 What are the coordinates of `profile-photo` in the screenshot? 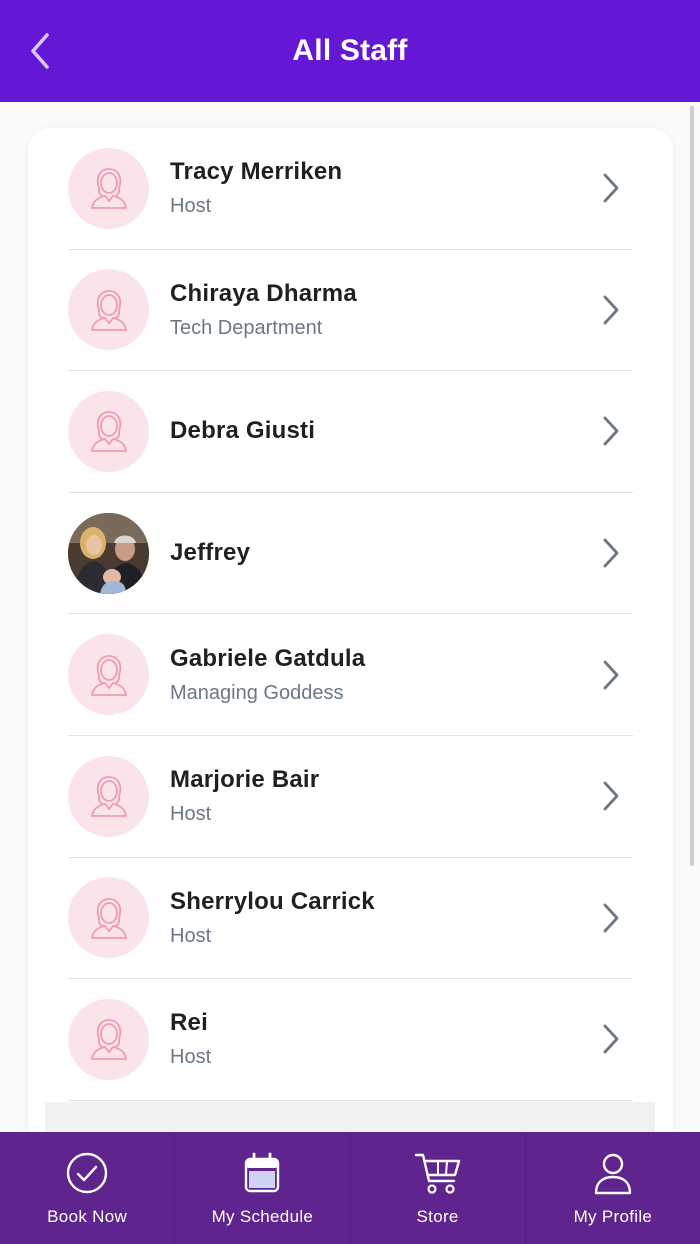 It's located at (108, 553).